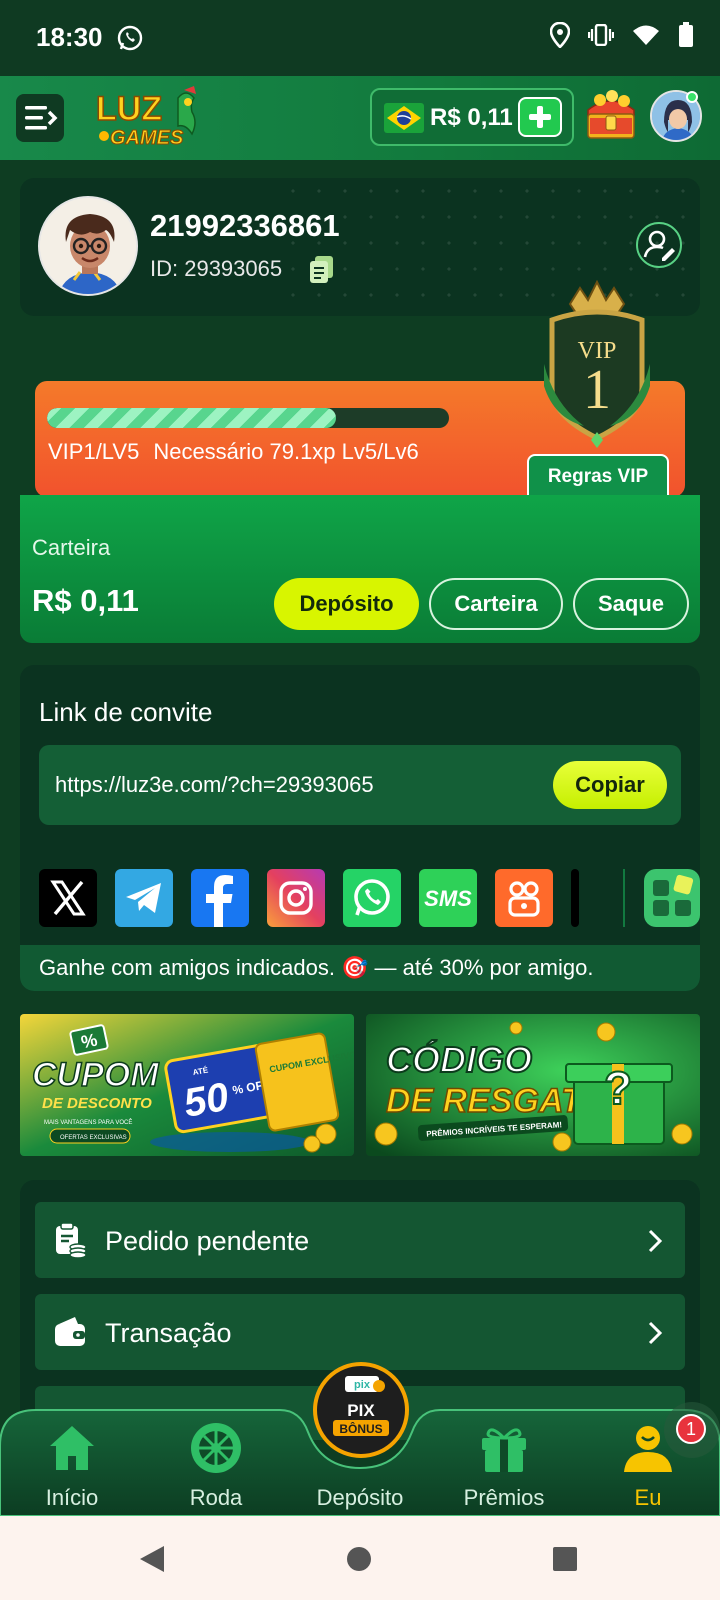  I want to click on status-bar: 18:30, so click(360, 38).